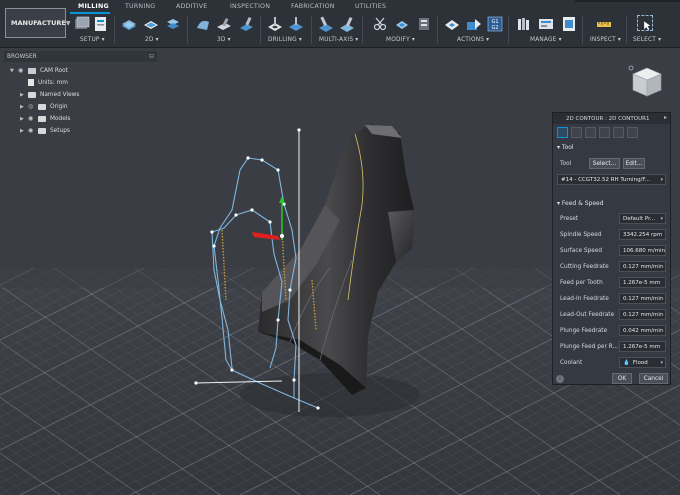  What do you see at coordinates (642, 298) in the screenshot?
I see `lead-in-feedrate-input: 0.127 mm/min` at bounding box center [642, 298].